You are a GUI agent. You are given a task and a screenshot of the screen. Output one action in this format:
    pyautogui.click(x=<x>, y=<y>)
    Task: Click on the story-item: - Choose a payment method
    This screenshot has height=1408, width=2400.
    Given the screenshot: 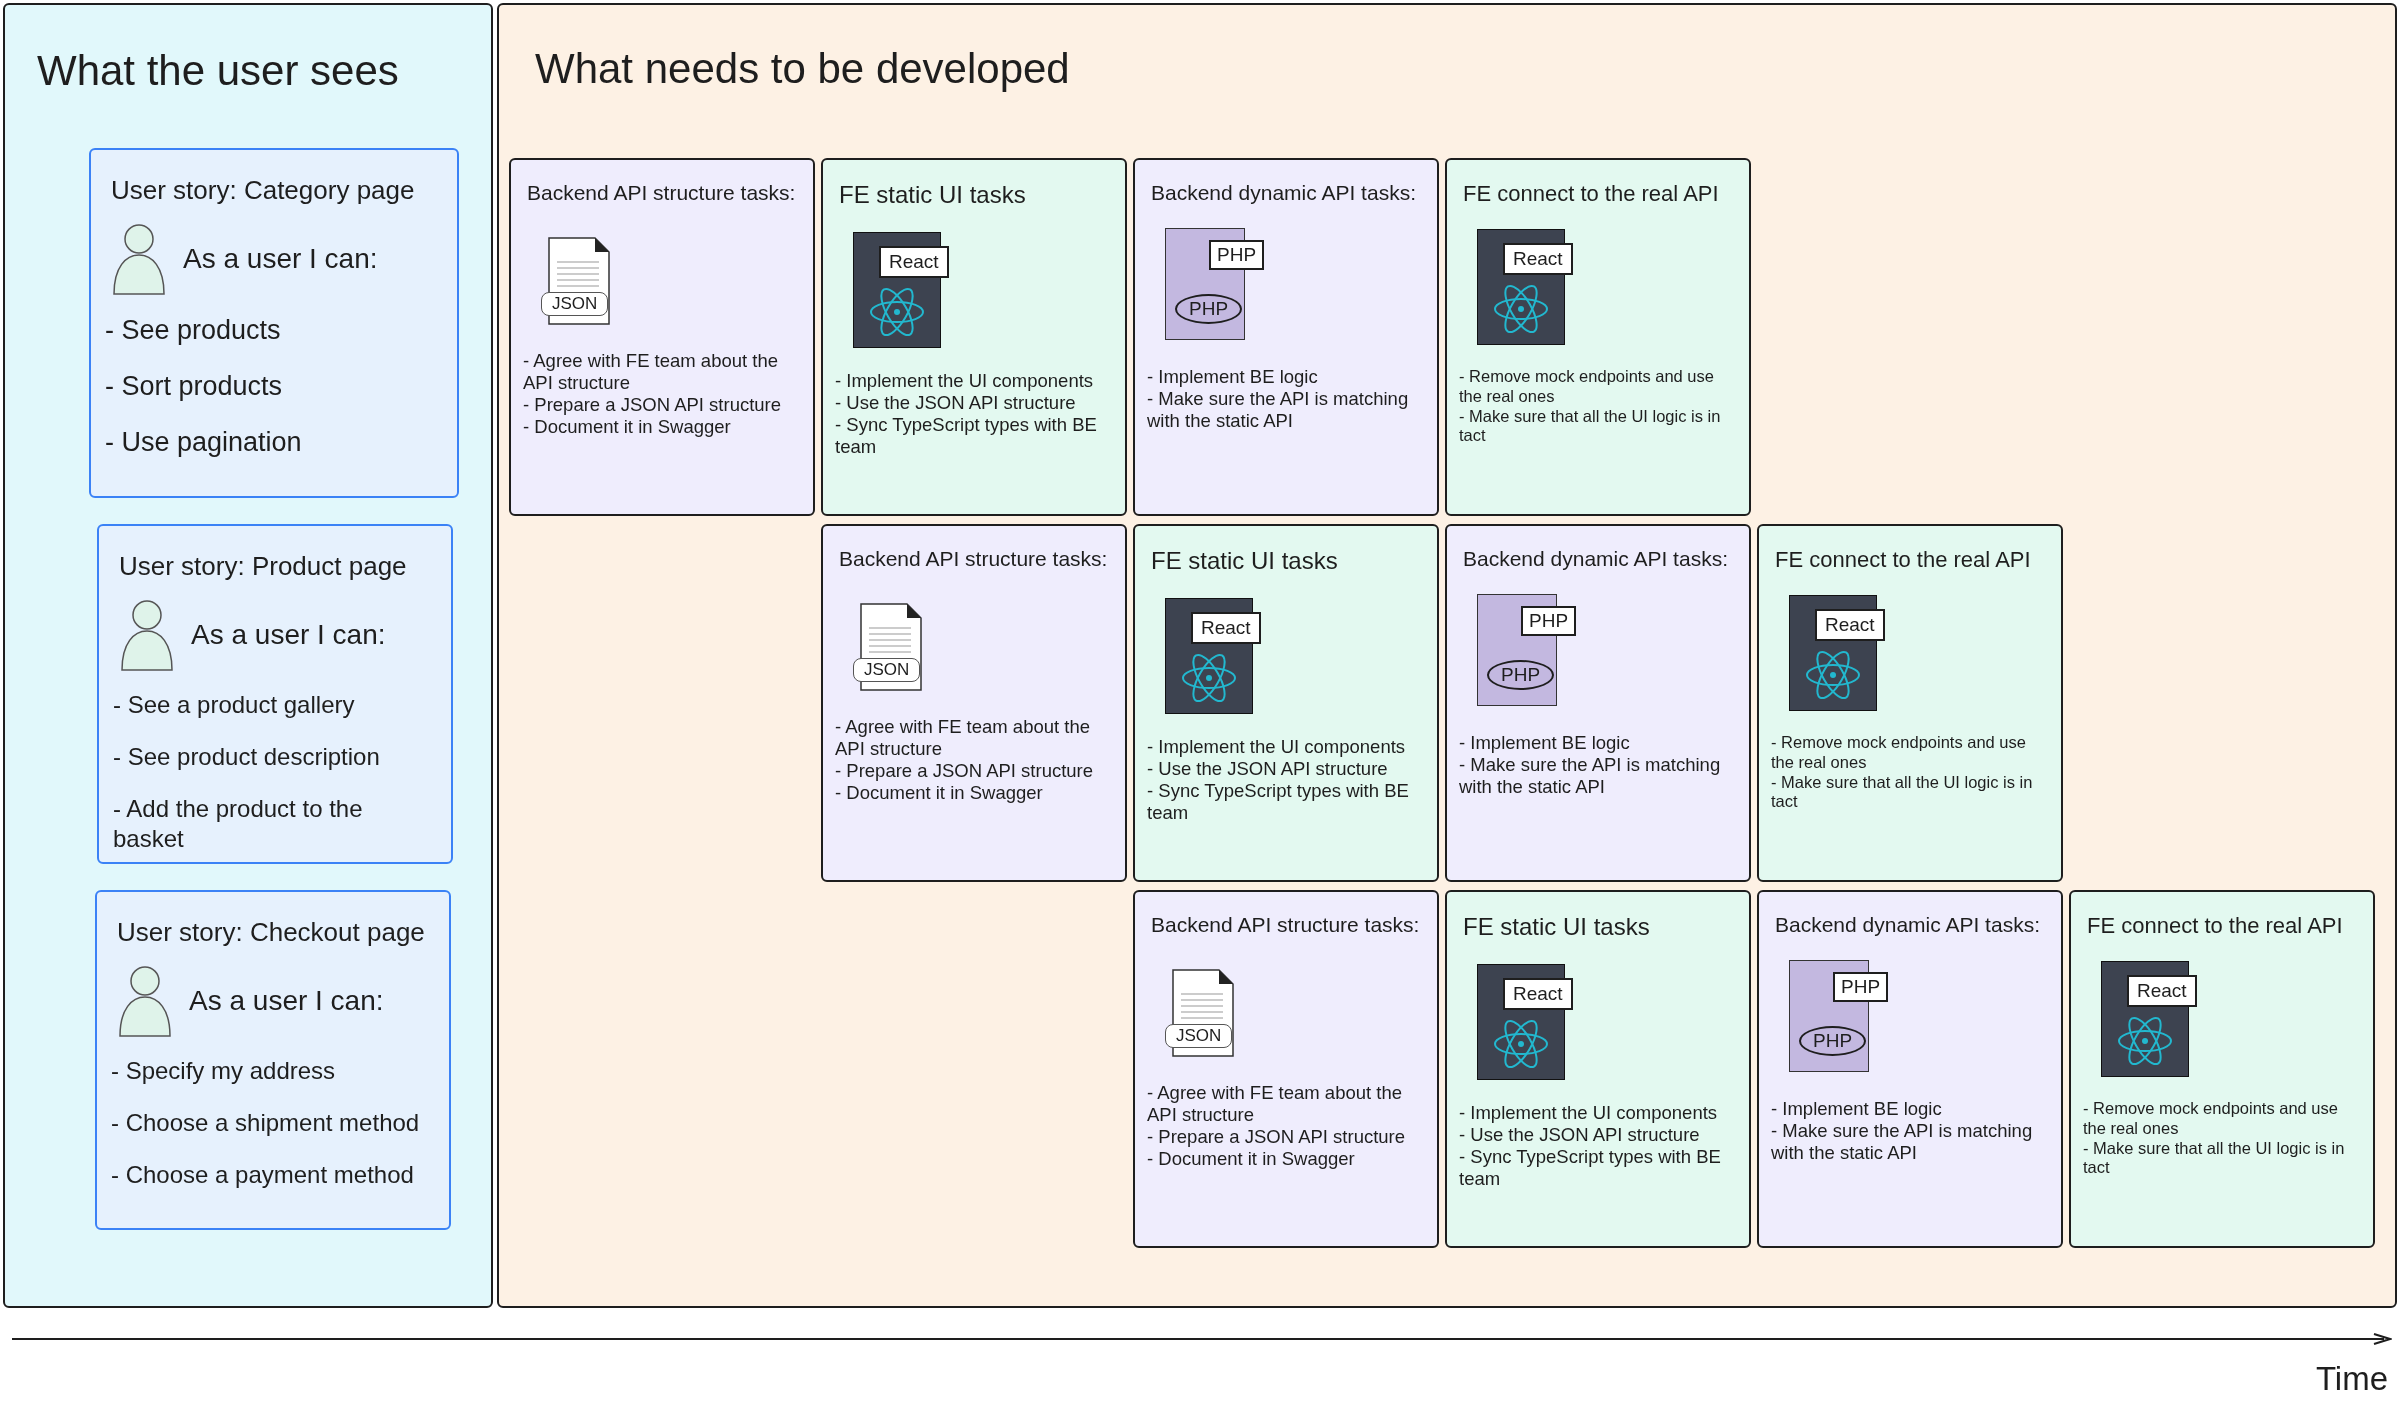 What is the action you would take?
    pyautogui.click(x=263, y=1175)
    